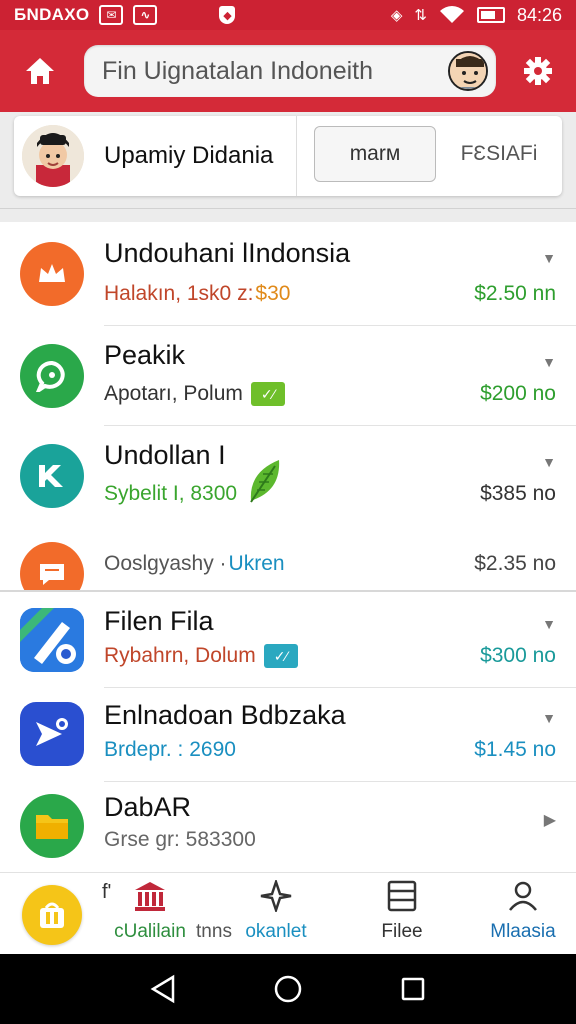 The width and height of the screenshot is (576, 1024). I want to click on list-item-subtitle: Rybahrn, Dolum ✓⁄, so click(201, 656).